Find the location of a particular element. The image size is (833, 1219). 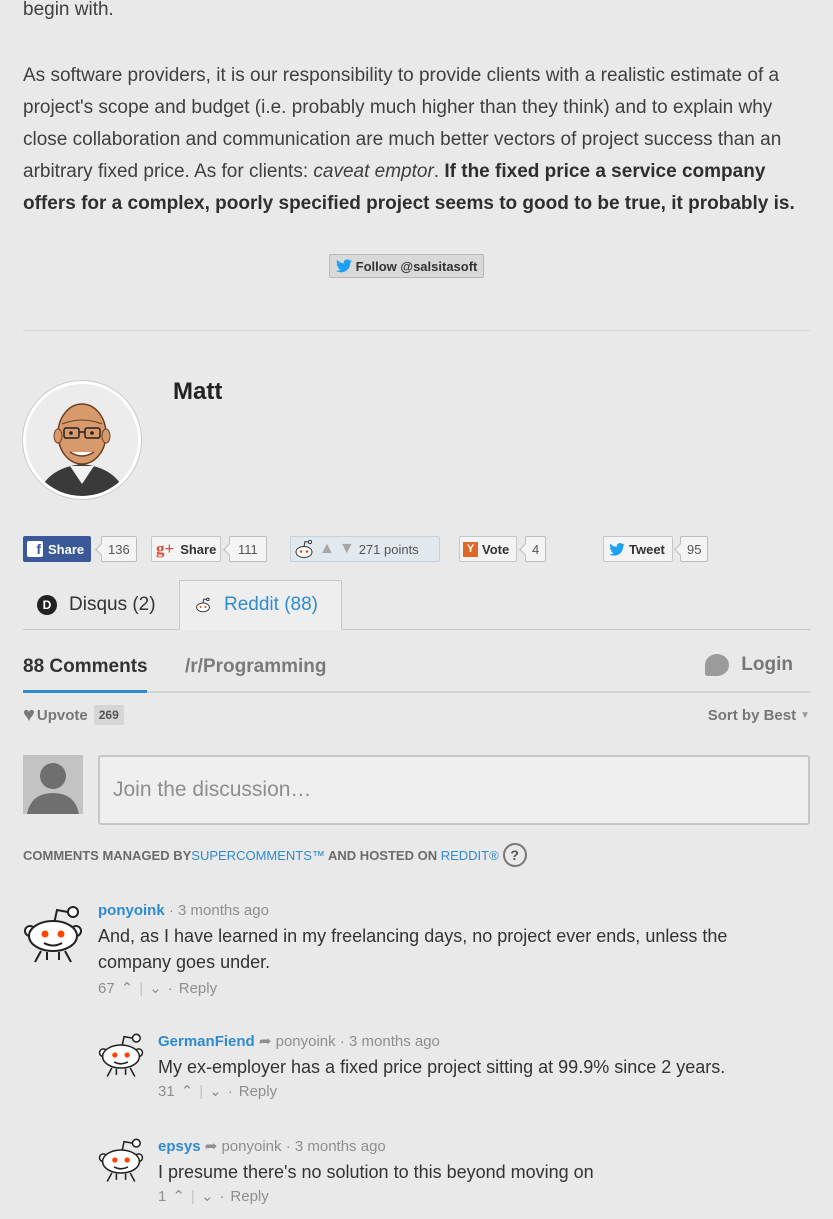

disqus-icon: D is located at coordinates (47, 605).